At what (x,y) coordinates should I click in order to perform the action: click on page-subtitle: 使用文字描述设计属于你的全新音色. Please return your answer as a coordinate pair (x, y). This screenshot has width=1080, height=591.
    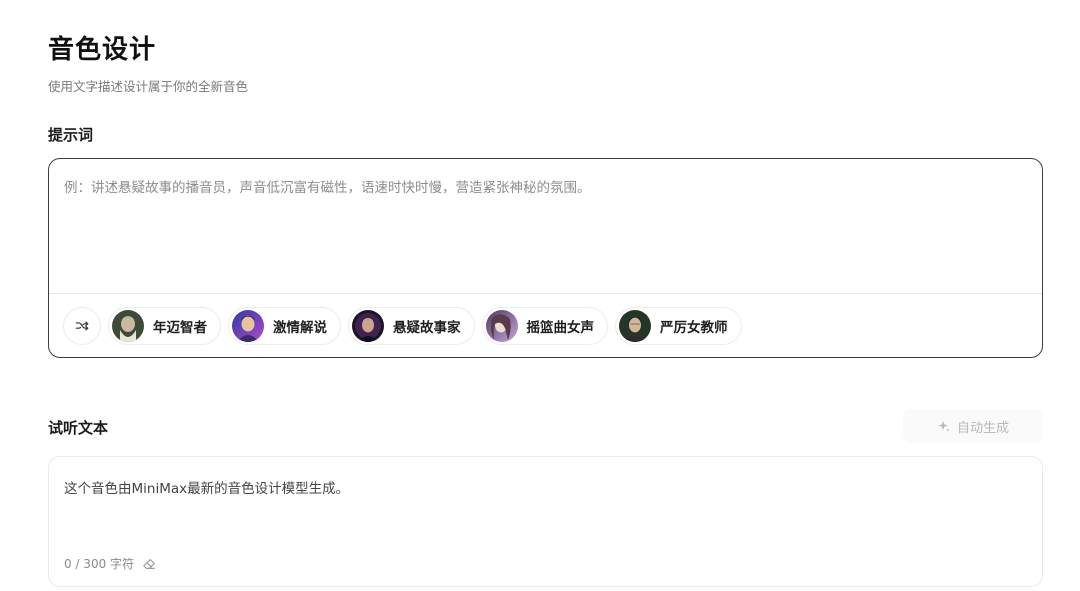
    Looking at the image, I should click on (148, 86).